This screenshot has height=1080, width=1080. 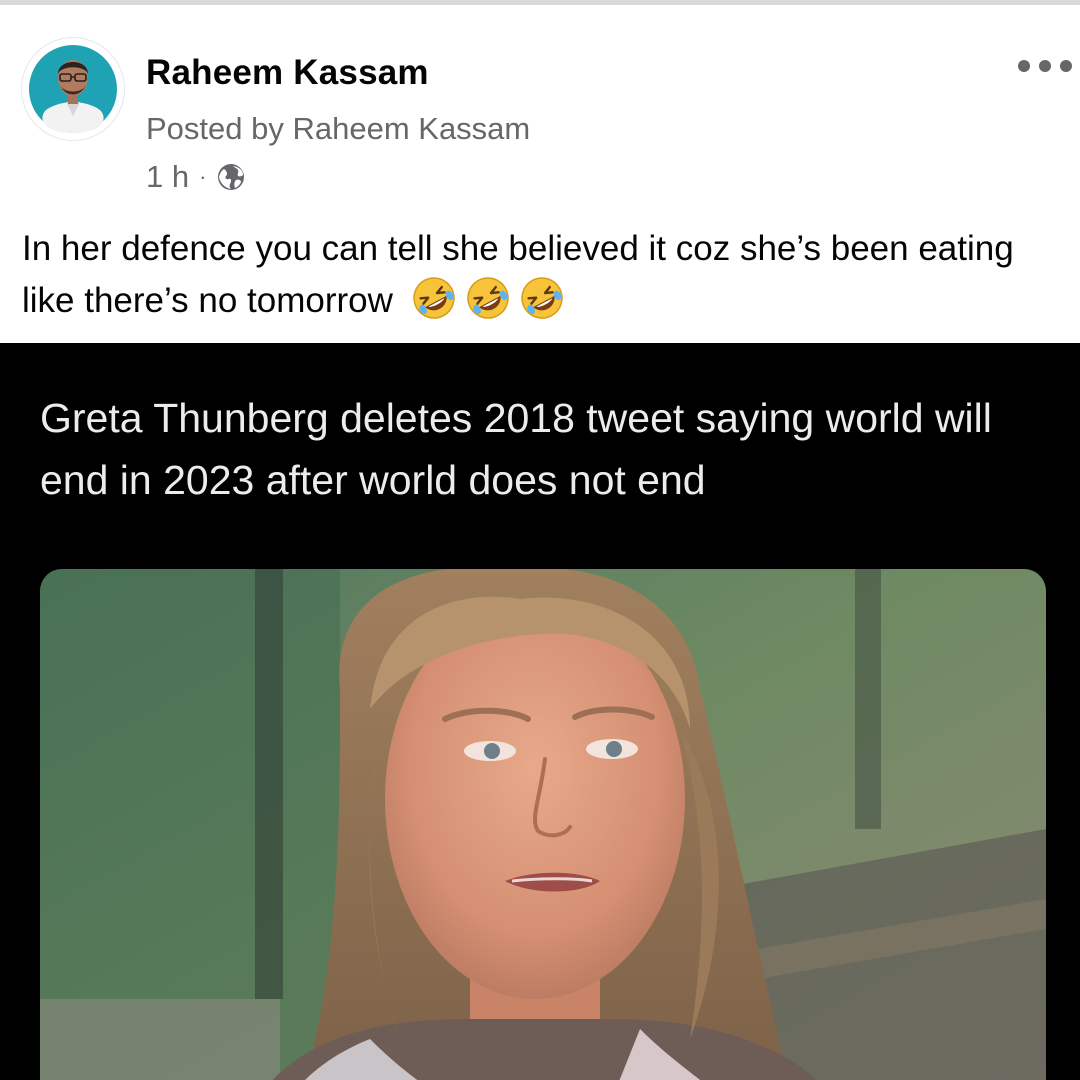 I want to click on author-avatar, so click(x=73, y=89).